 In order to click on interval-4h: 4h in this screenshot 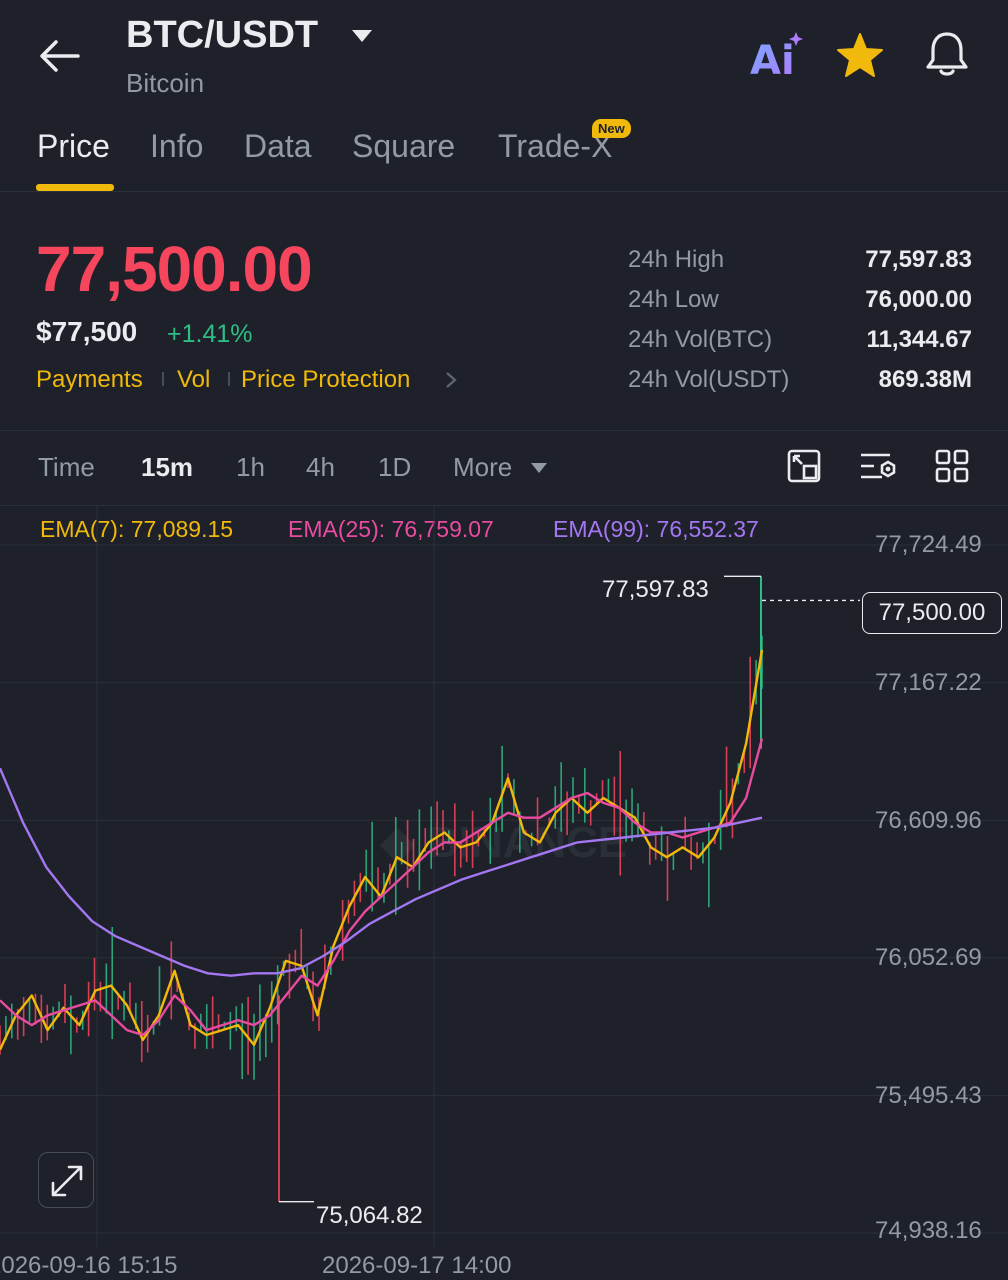, I will do `click(320, 467)`.